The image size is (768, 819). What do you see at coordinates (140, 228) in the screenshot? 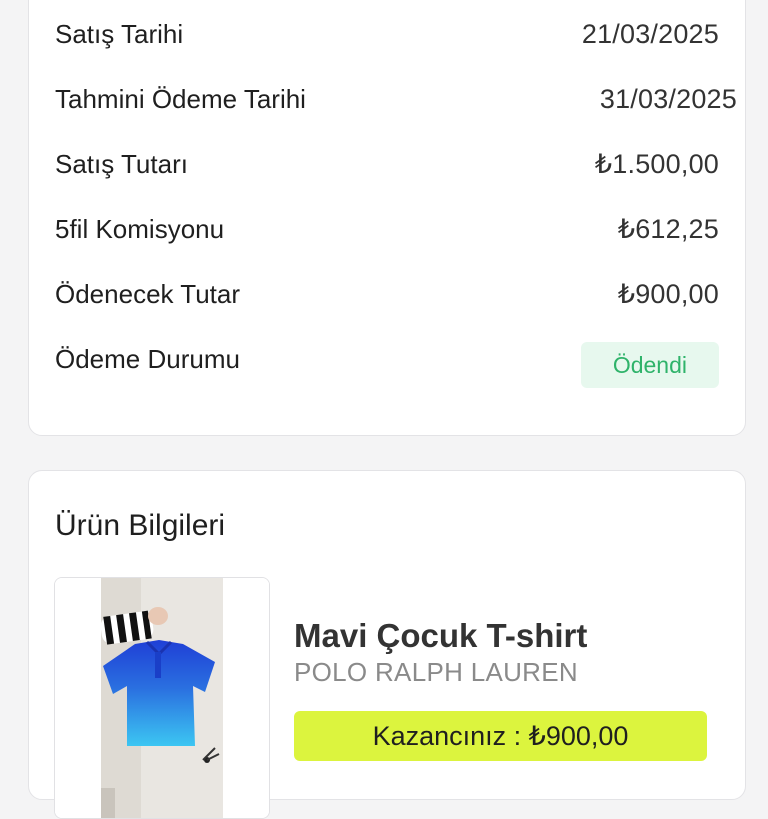
I see `commission-label: 5fil Komisyonu` at bounding box center [140, 228].